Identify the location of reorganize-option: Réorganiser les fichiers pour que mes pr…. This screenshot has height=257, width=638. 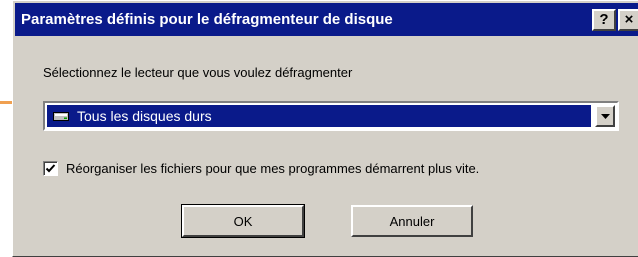
(261, 168).